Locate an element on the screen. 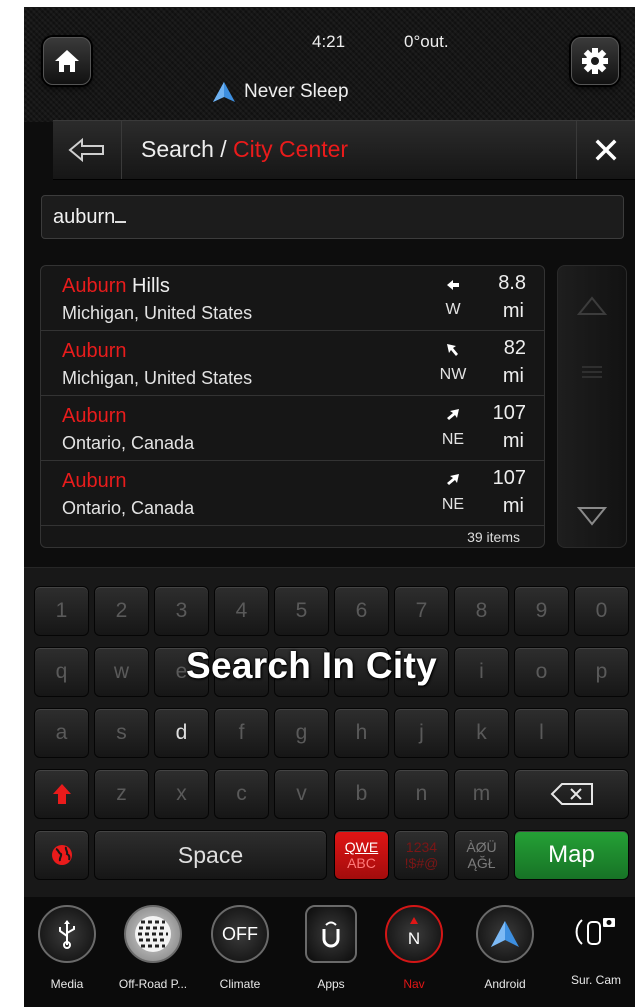 This screenshot has height=1007, width=635. triangle-up-icon is located at coordinates (592, 305).